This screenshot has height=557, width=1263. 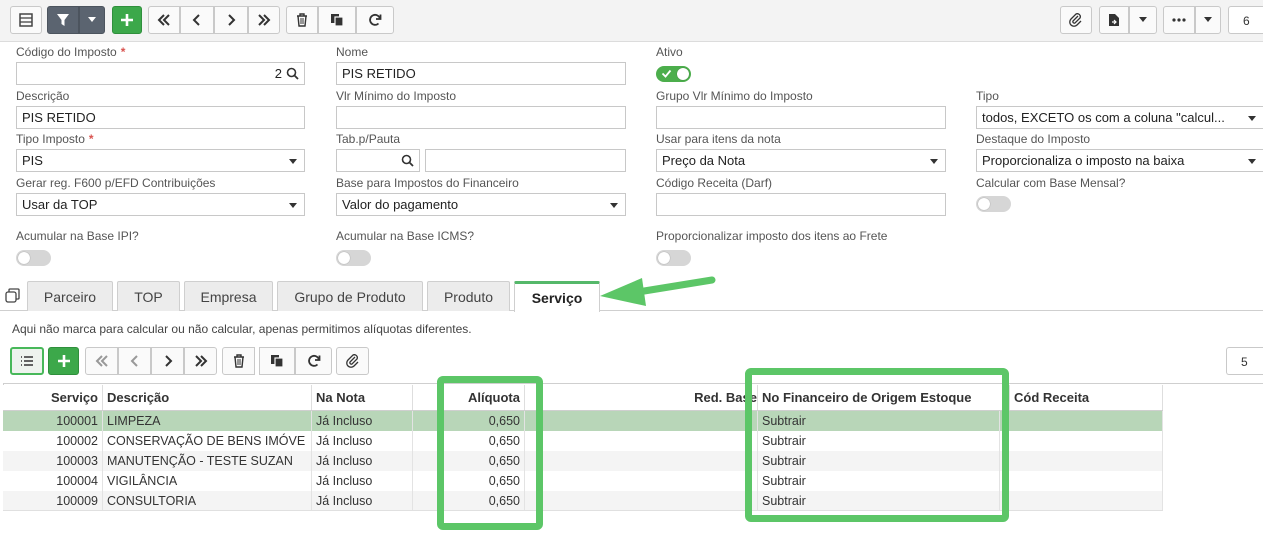 I want to click on col-header-servico: Serviço, so click(x=53, y=397).